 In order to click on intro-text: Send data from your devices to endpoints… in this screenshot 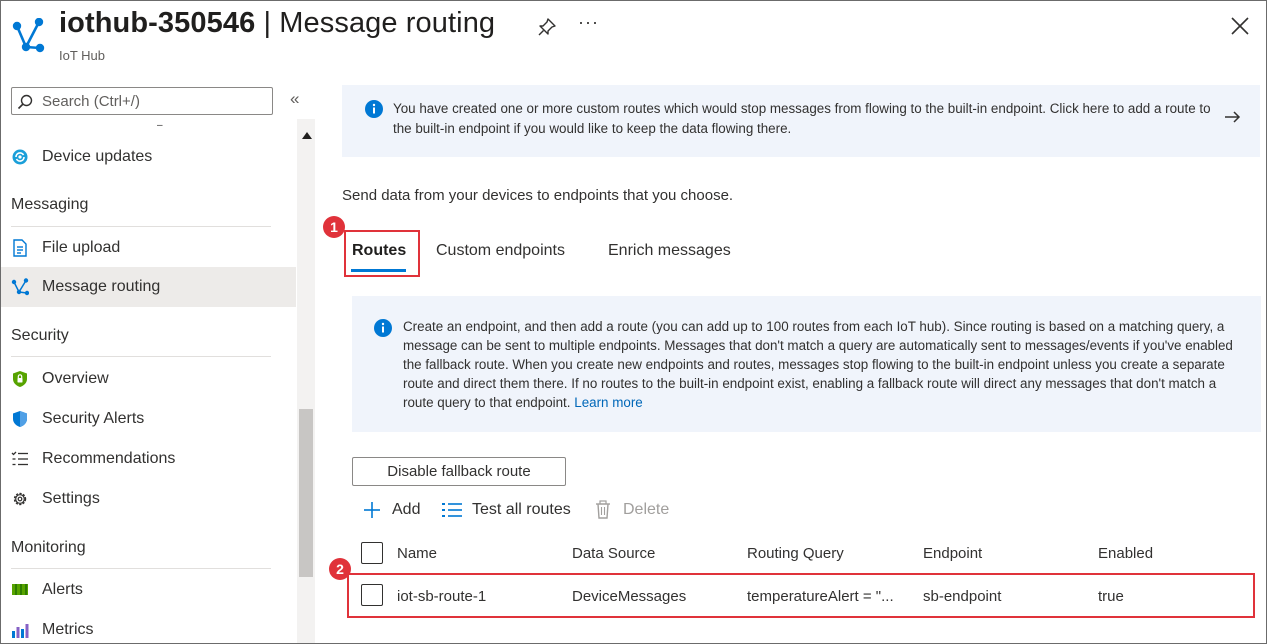, I will do `click(538, 195)`.